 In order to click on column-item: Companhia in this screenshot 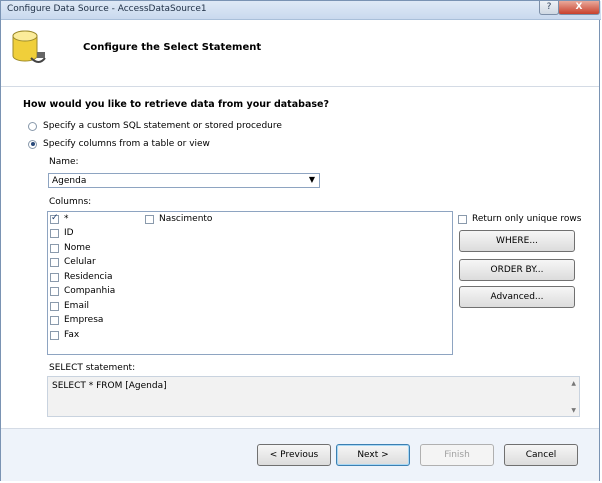, I will do `click(82, 291)`.